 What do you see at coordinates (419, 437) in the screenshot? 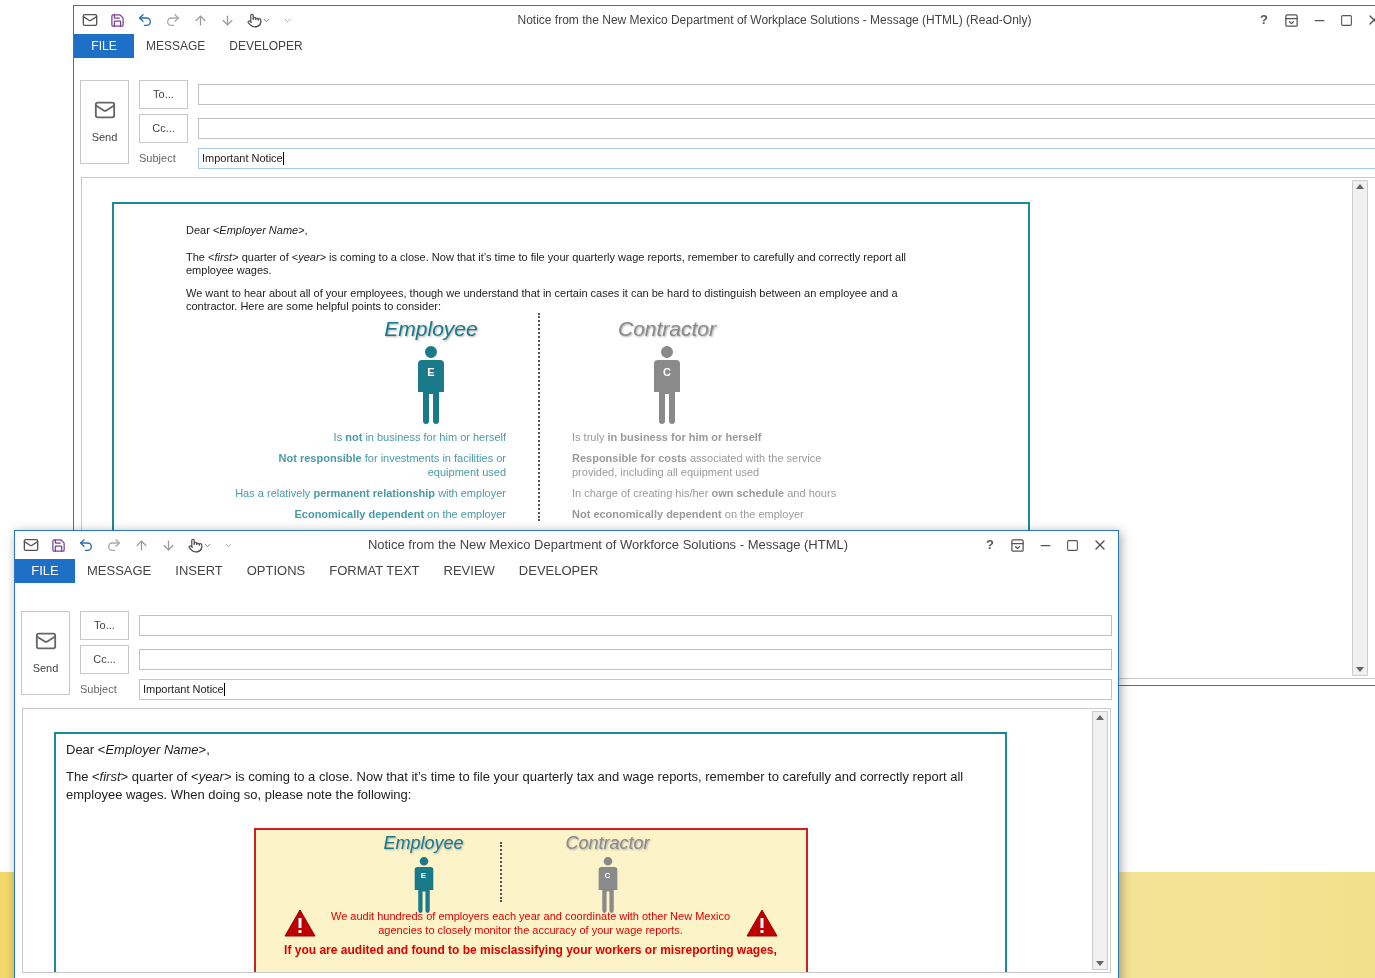
I see `employee-point: Is not in business for him or herself` at bounding box center [419, 437].